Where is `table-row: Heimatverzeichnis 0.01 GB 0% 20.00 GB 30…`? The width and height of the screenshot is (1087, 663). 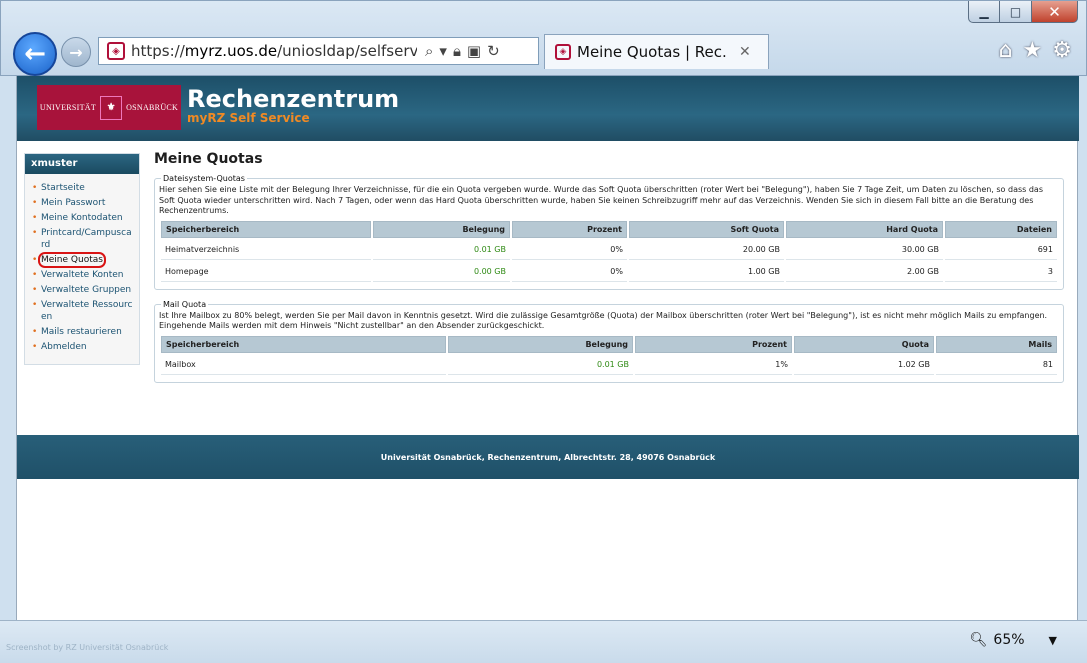 table-row: Heimatverzeichnis 0.01 GB 0% 20.00 GB 30… is located at coordinates (609, 249).